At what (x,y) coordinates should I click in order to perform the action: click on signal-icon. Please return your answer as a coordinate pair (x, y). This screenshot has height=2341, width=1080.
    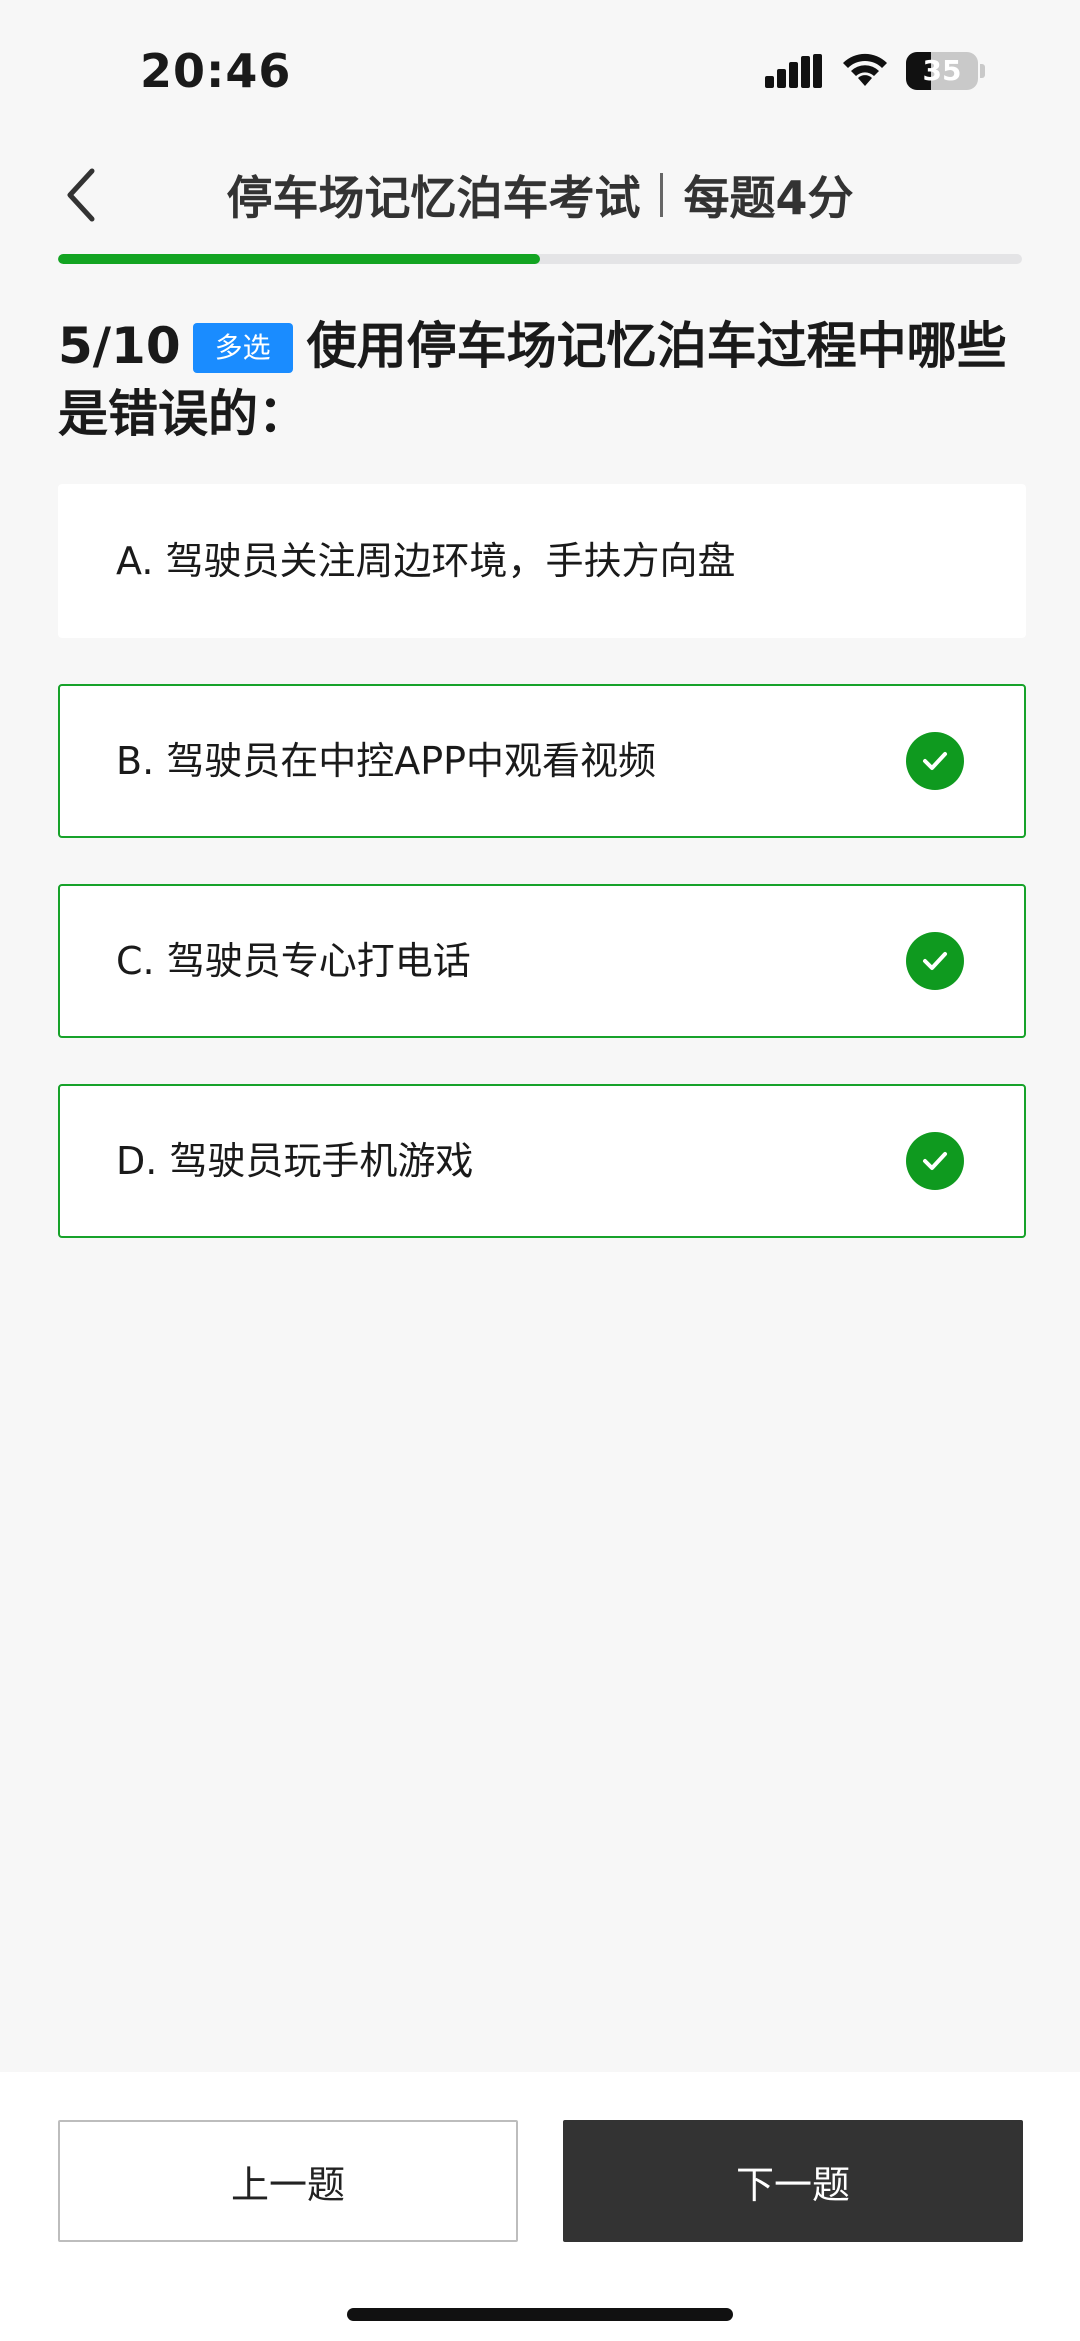
    Looking at the image, I should click on (793, 71).